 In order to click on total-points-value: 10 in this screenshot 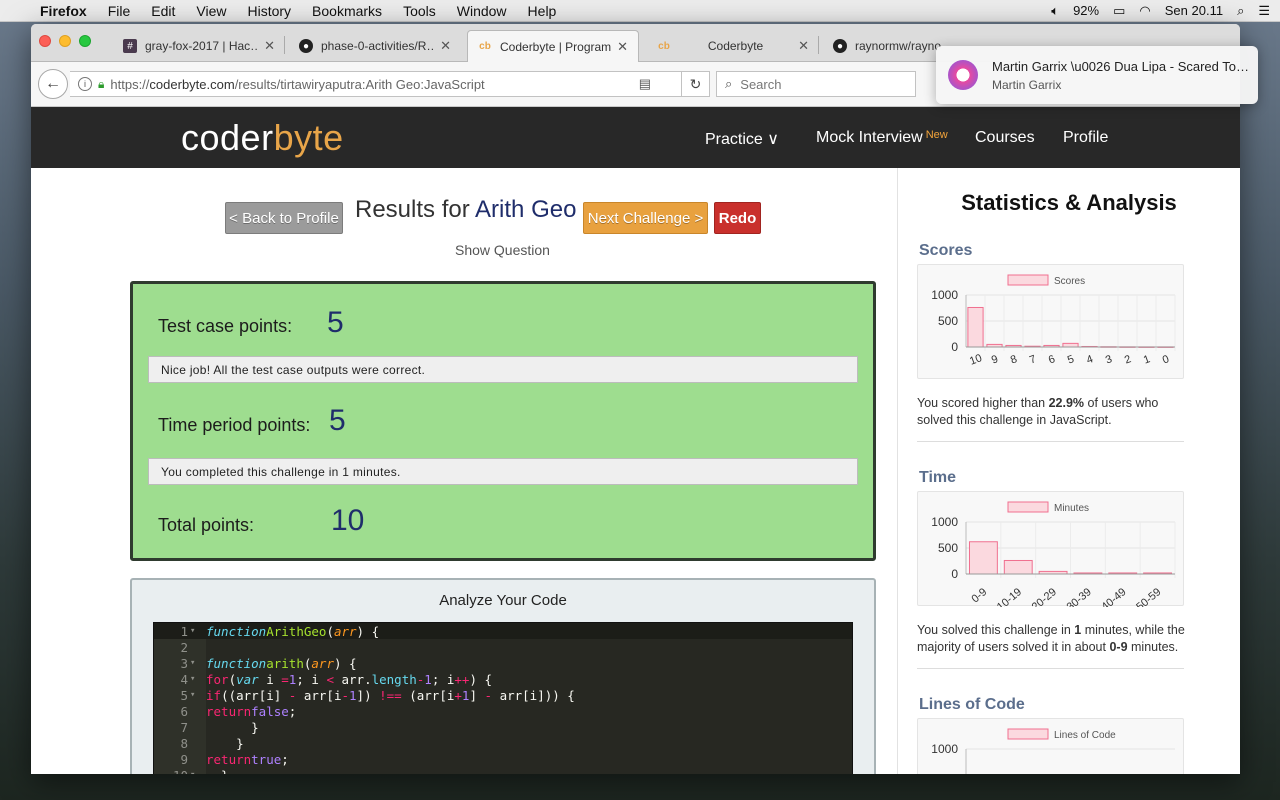, I will do `click(348, 520)`.